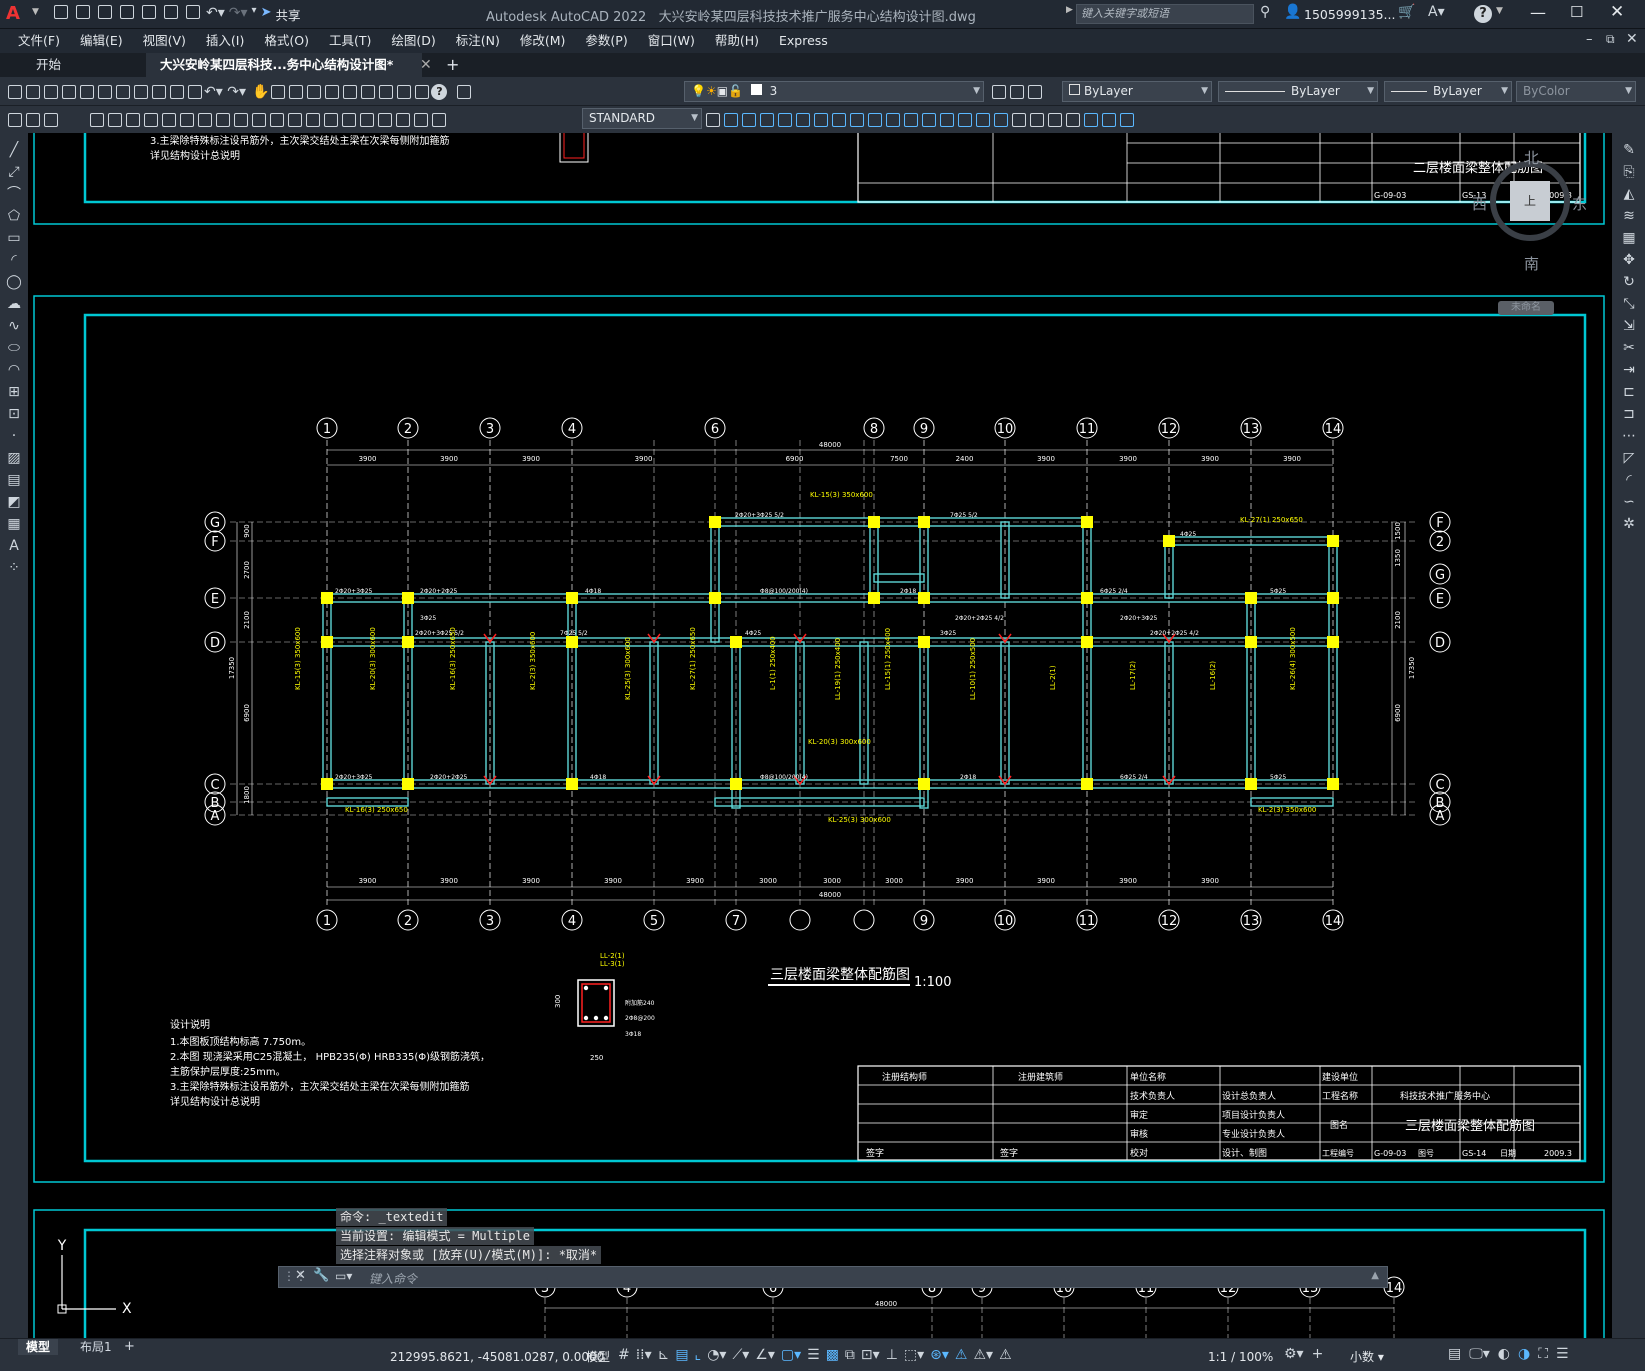 This screenshot has height=1371, width=1645. Describe the element at coordinates (48, 65) in the screenshot. I see `tab-start: 开始` at that location.